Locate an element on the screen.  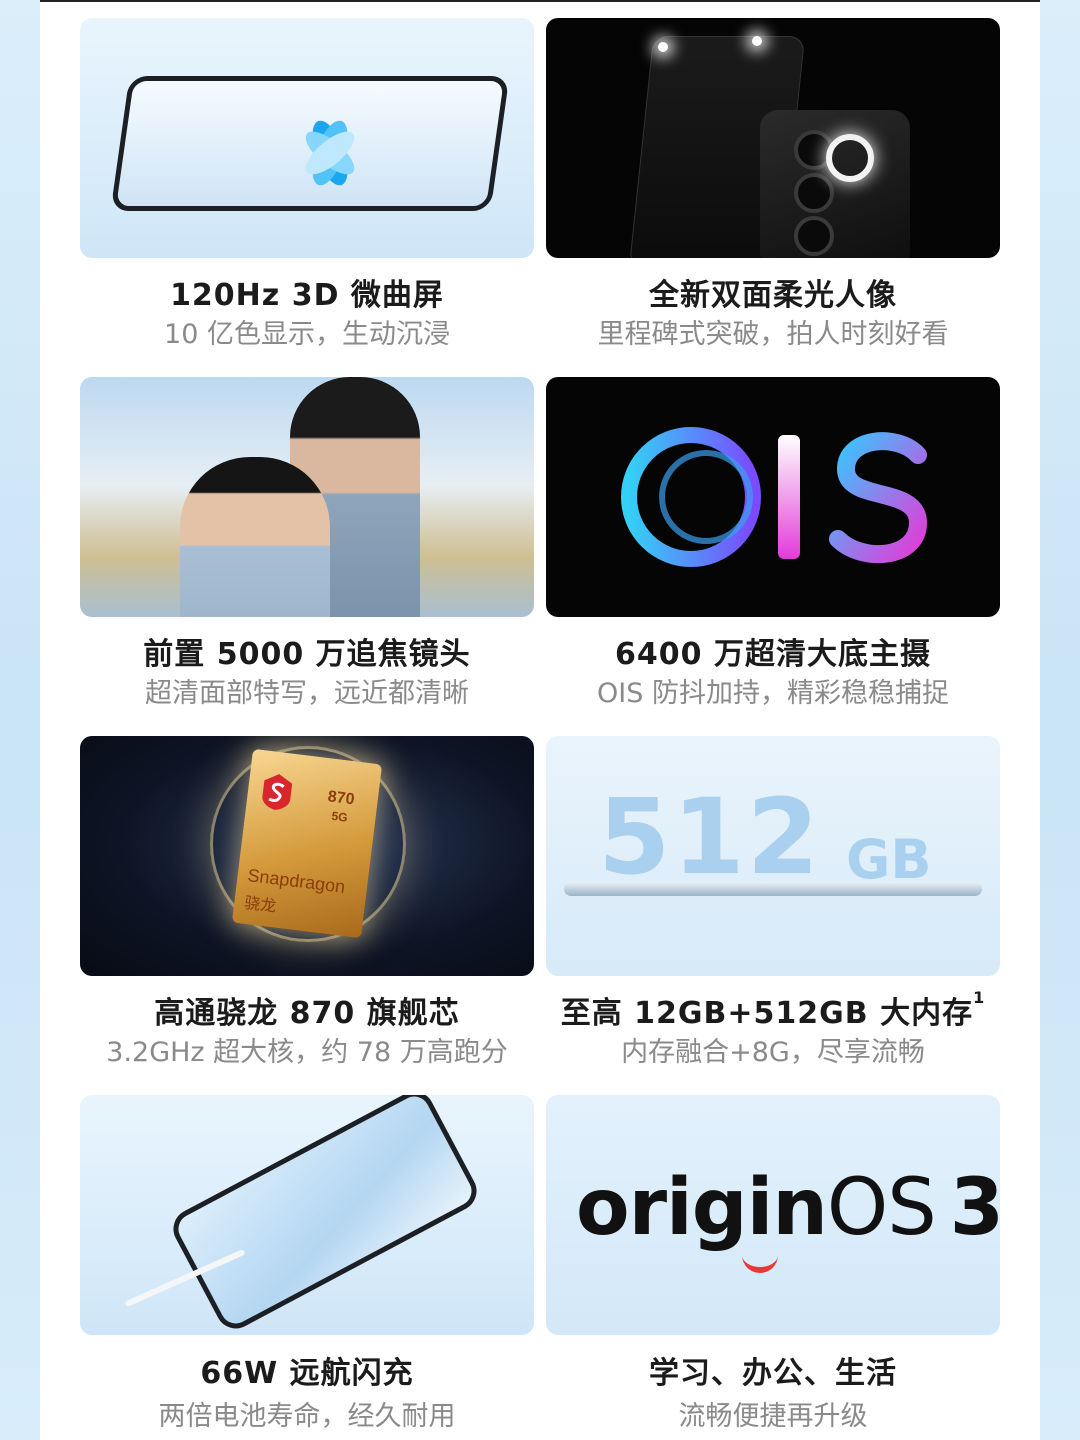
card-dual-portrait is located at coordinates (773, 138).